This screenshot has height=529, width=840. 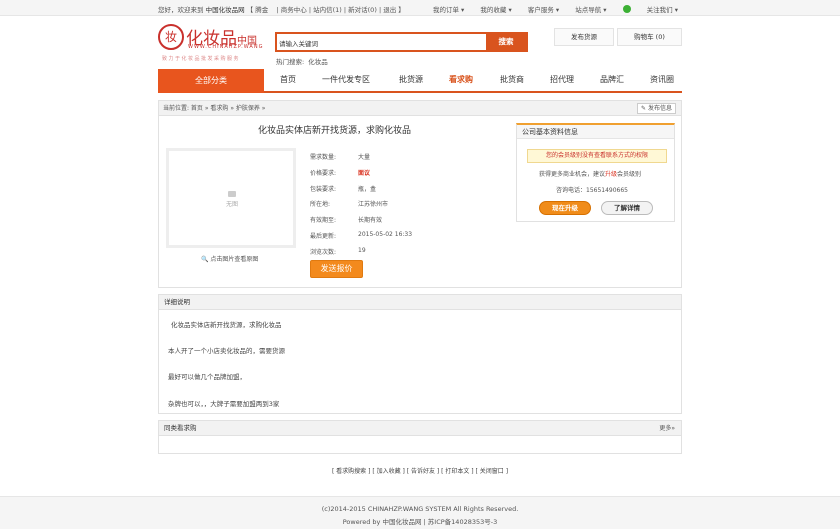 What do you see at coordinates (543, 10) in the screenshot?
I see `customer-service-menu: 客户服务 ▾` at bounding box center [543, 10].